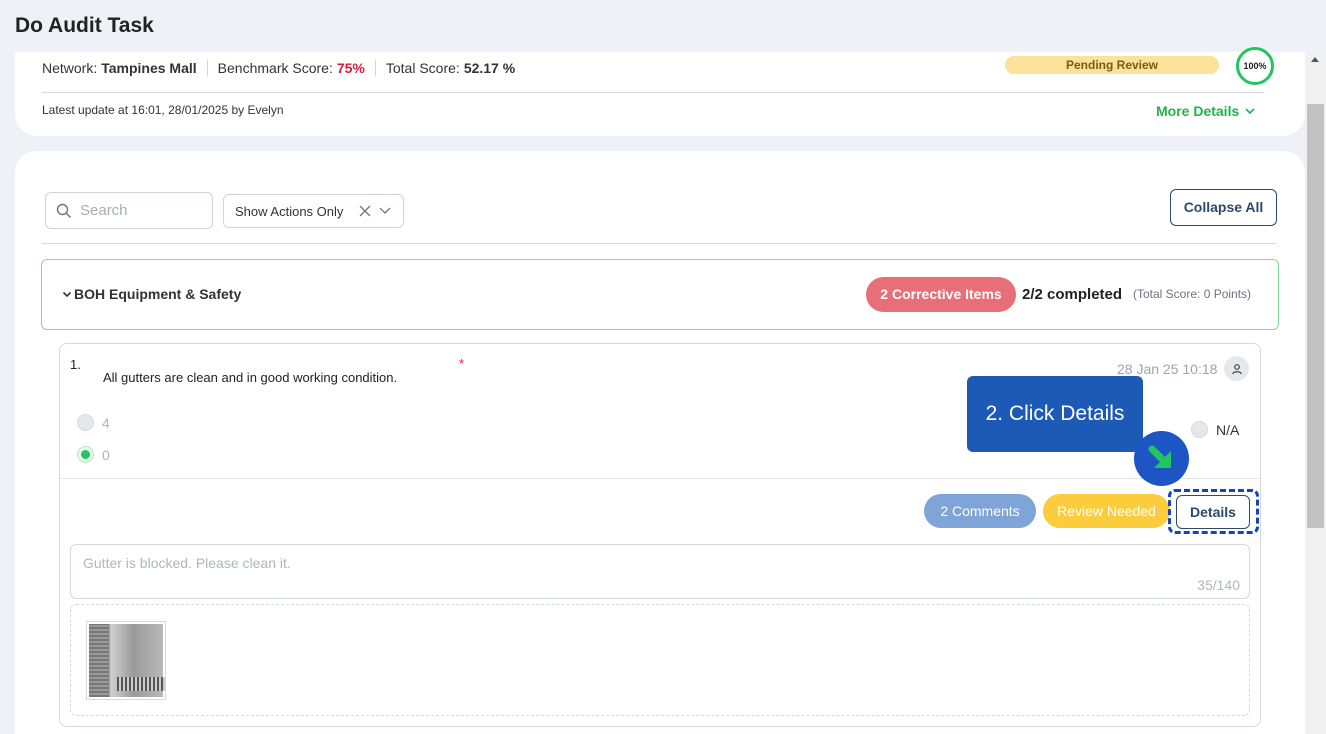 The width and height of the screenshot is (1326, 734). Describe the element at coordinates (1167, 369) in the screenshot. I see `question-timestamp: 28 Jan 25 10:18` at that location.